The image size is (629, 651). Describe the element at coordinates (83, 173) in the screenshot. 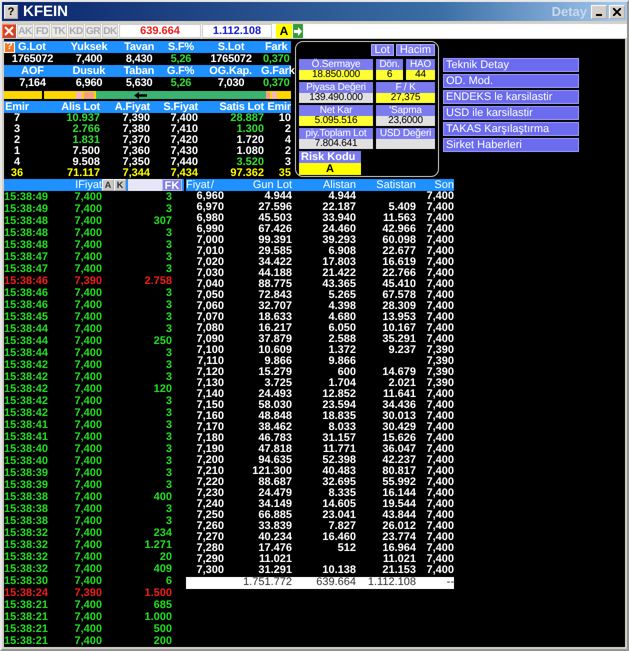

I see `total-cell-text: 71.117` at that location.